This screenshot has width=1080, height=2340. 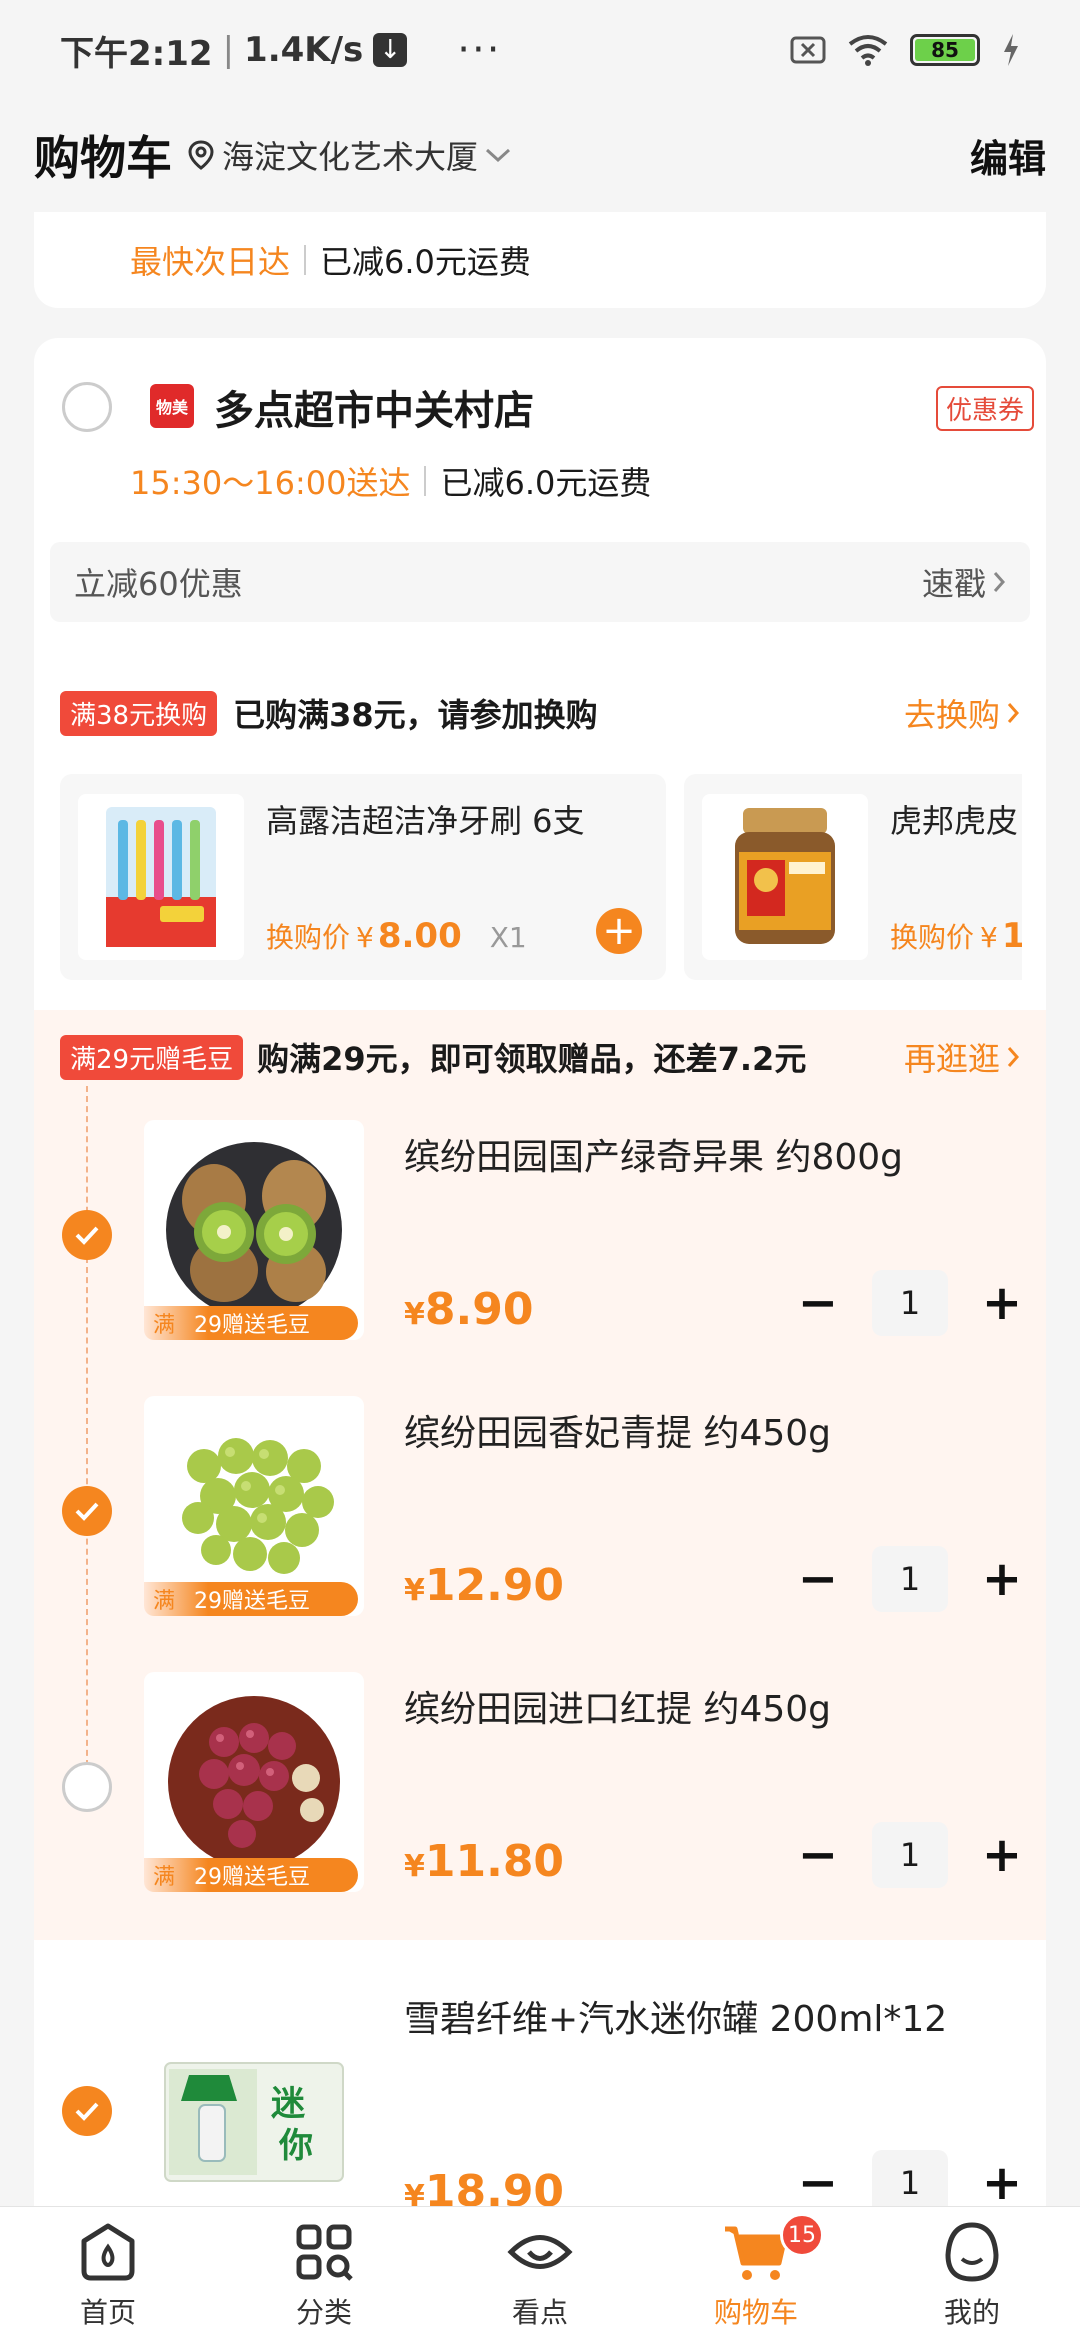 What do you see at coordinates (108, 2252) in the screenshot?
I see `home-icon` at bounding box center [108, 2252].